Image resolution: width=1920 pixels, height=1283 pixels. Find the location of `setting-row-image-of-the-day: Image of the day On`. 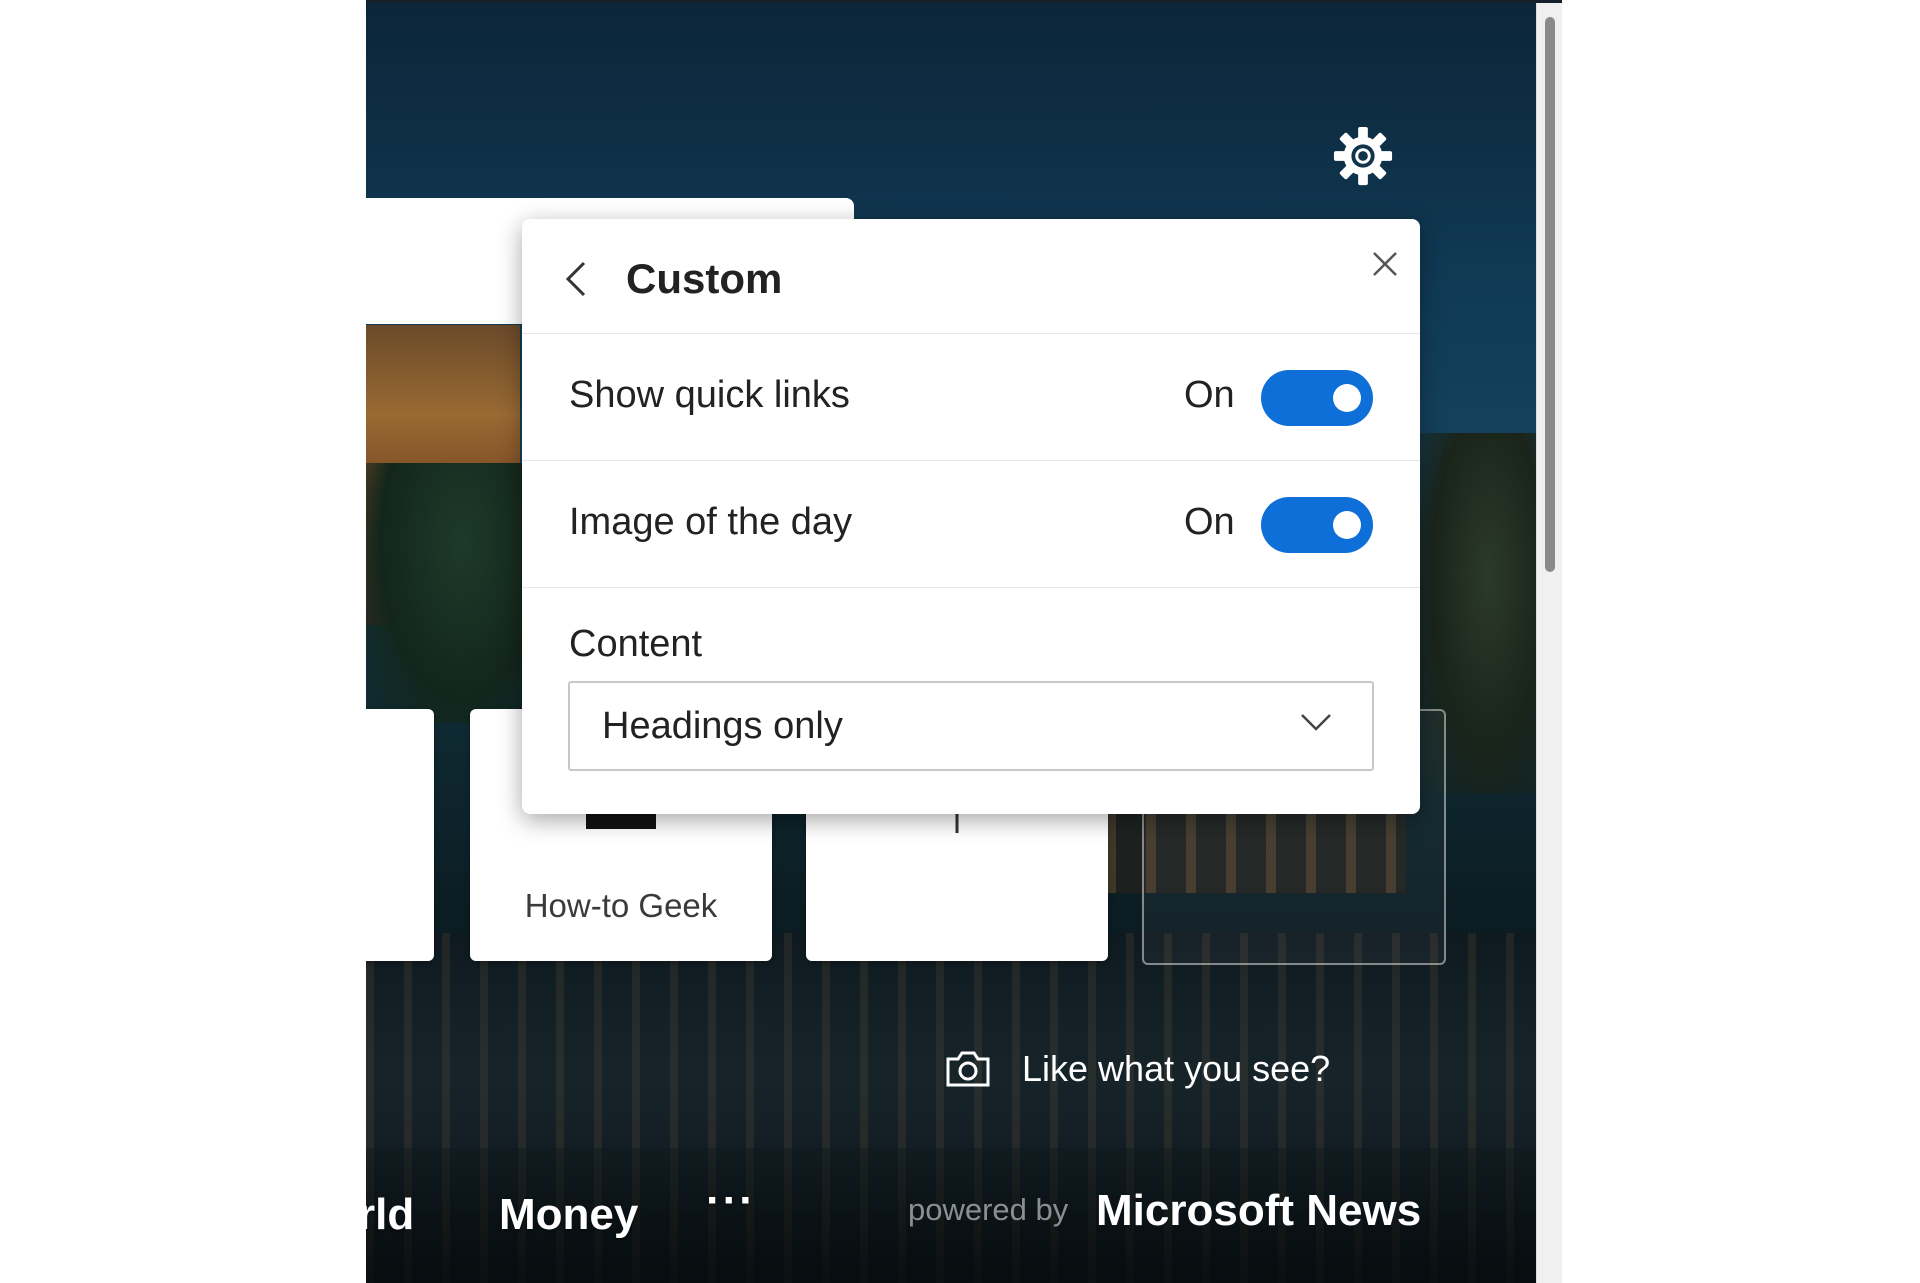

setting-row-image-of-the-day: Image of the day On is located at coordinates (971, 524).